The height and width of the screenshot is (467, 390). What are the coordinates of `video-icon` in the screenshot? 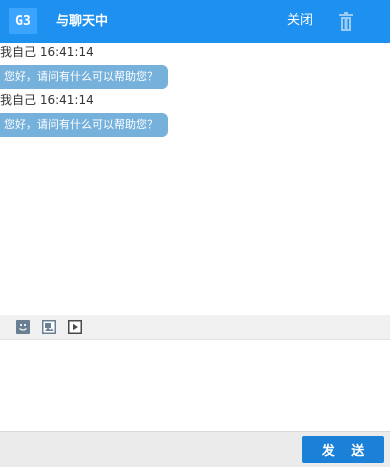 It's located at (75, 327).